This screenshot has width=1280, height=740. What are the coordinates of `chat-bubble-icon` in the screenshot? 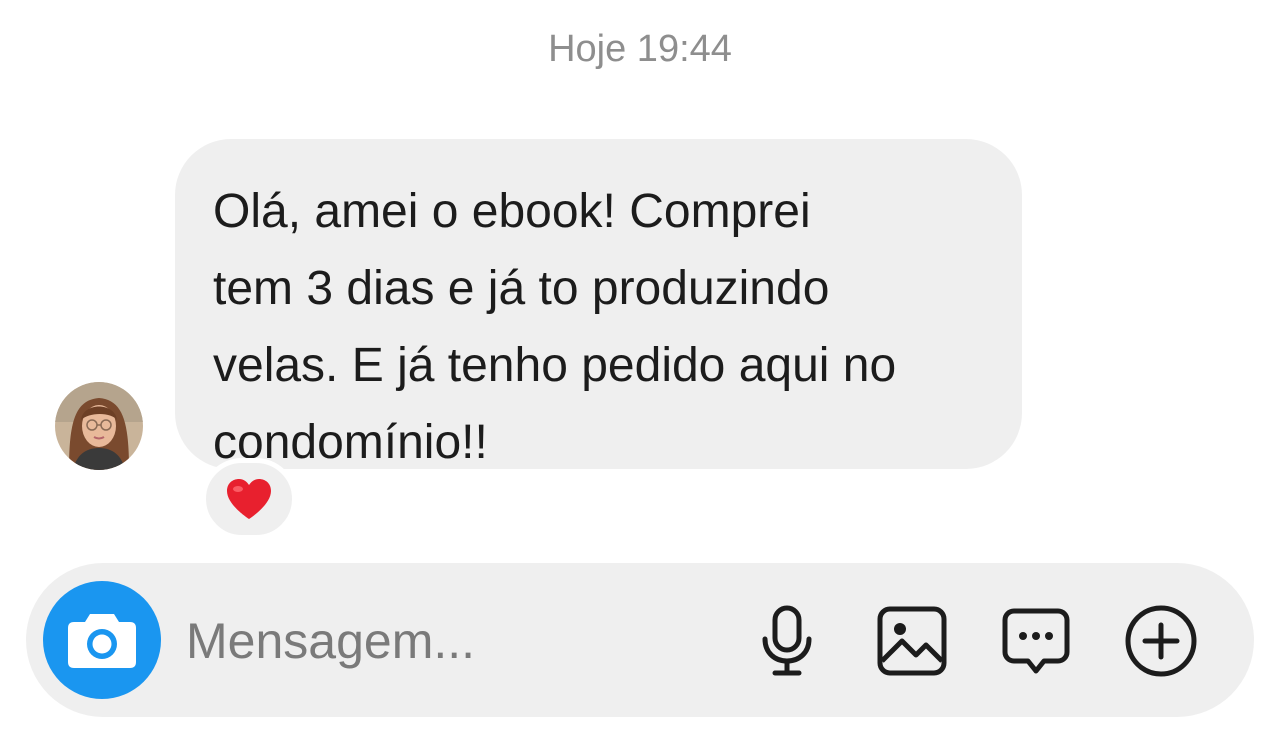 It's located at (1036, 641).